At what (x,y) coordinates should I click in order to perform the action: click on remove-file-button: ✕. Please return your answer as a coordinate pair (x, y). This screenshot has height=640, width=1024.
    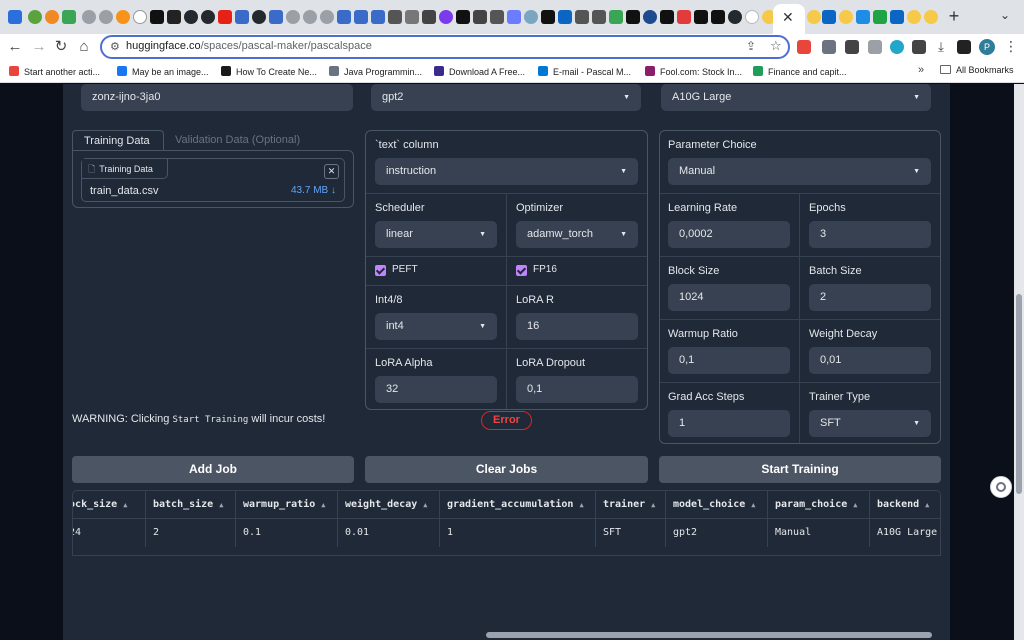
    Looking at the image, I should click on (331, 171).